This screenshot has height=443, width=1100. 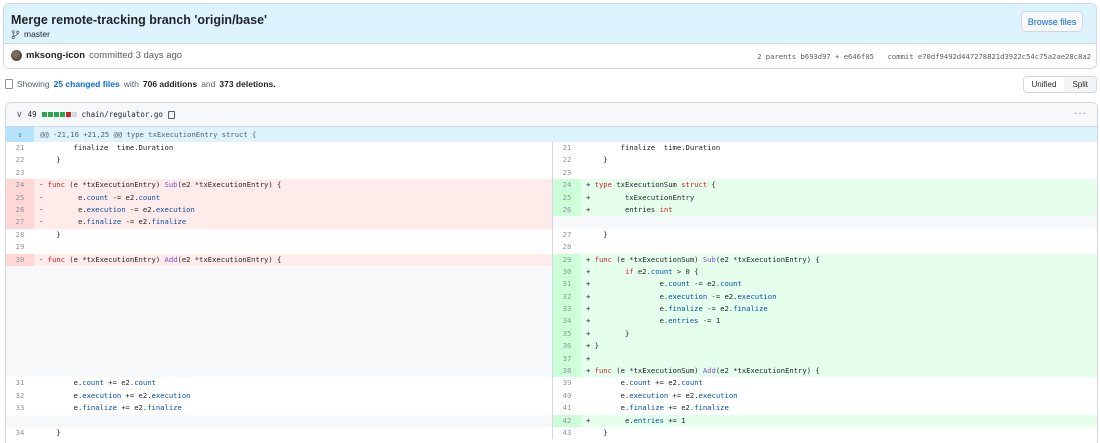 What do you see at coordinates (9, 84) in the screenshot?
I see `file-diff-icon` at bounding box center [9, 84].